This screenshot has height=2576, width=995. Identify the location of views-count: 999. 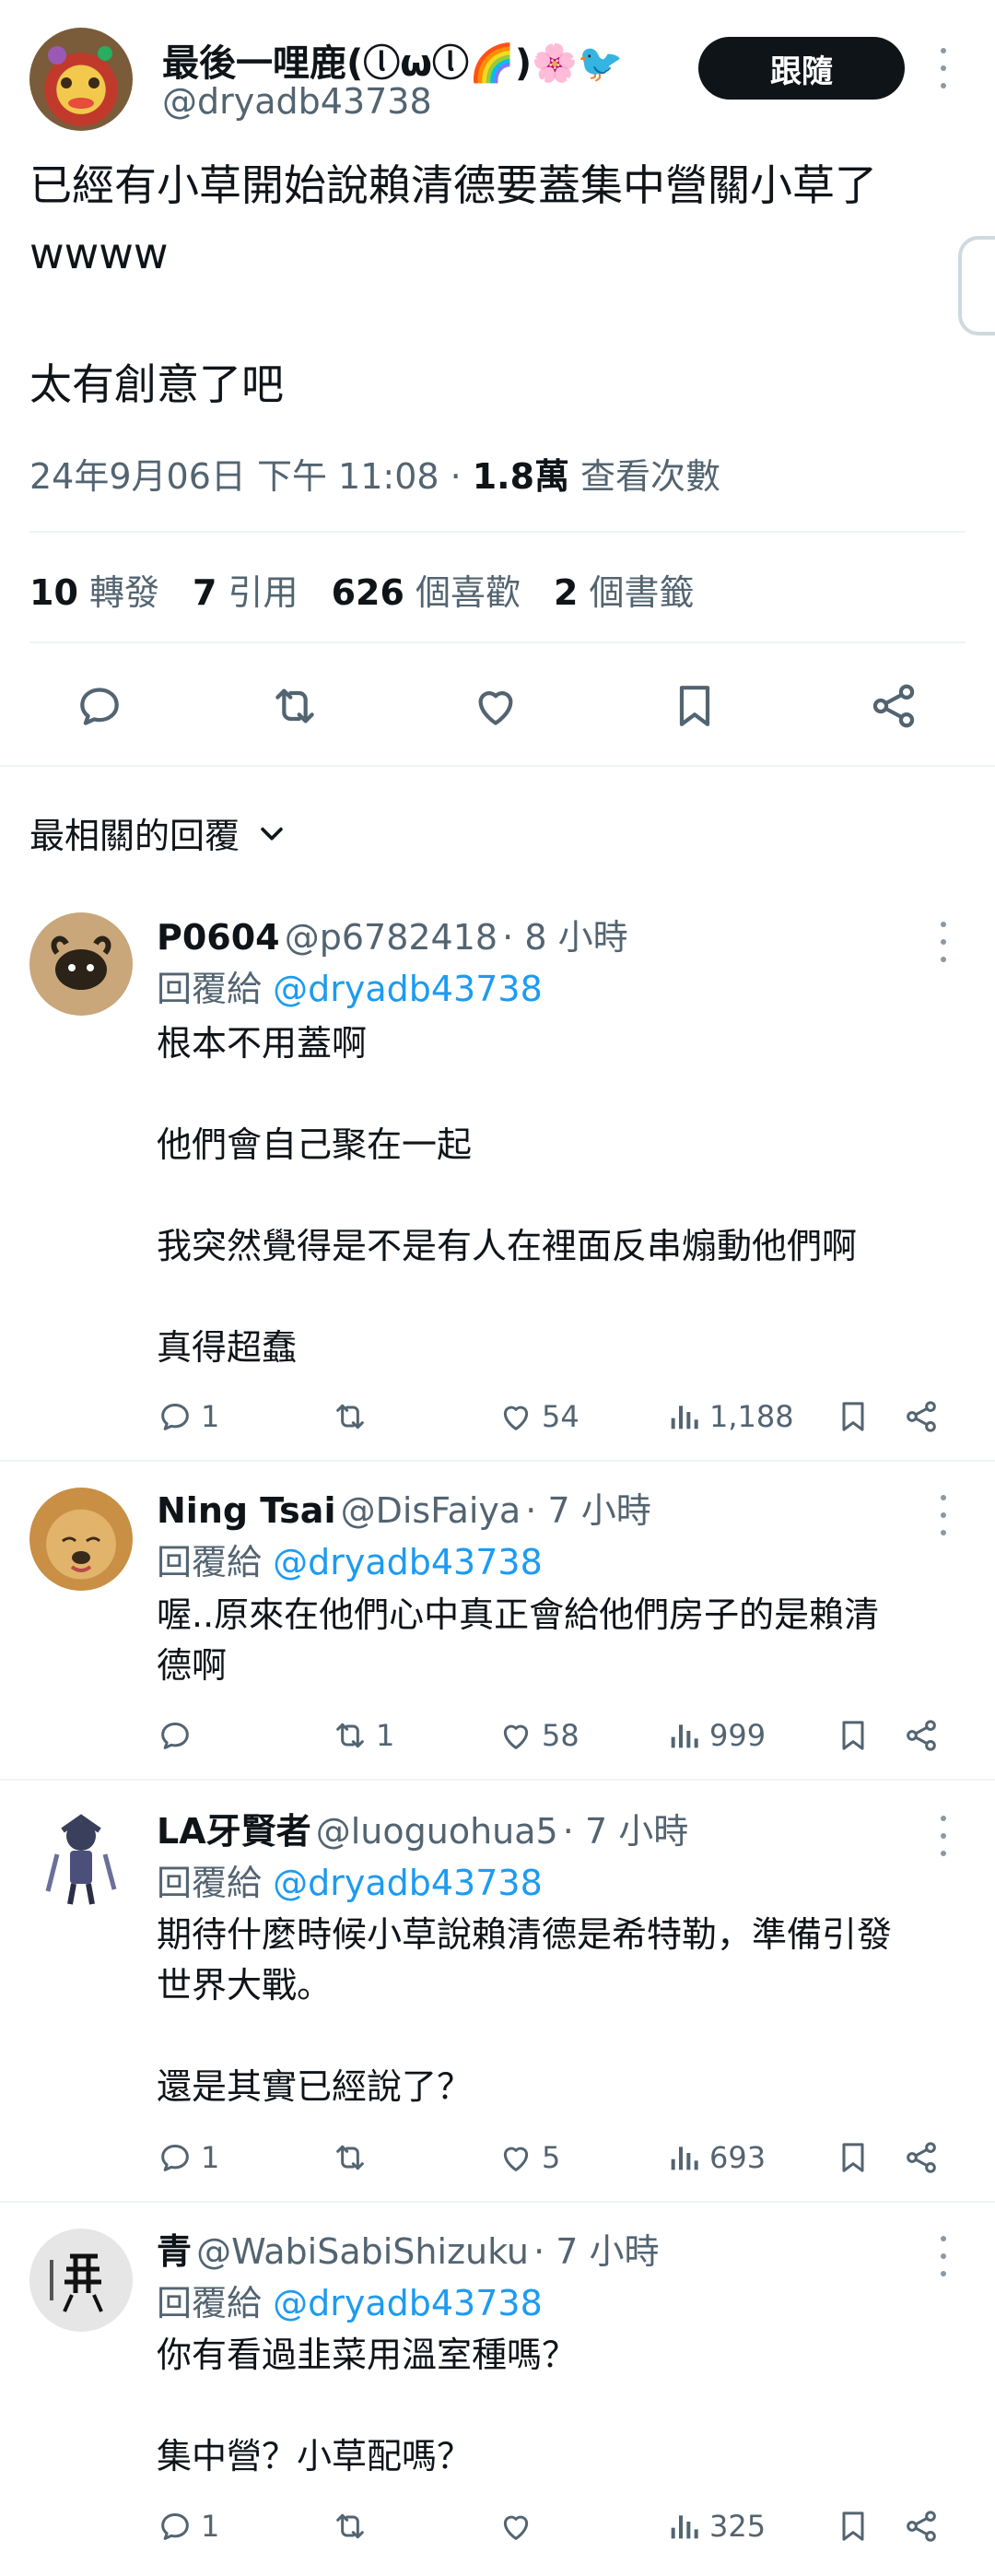
(738, 1735).